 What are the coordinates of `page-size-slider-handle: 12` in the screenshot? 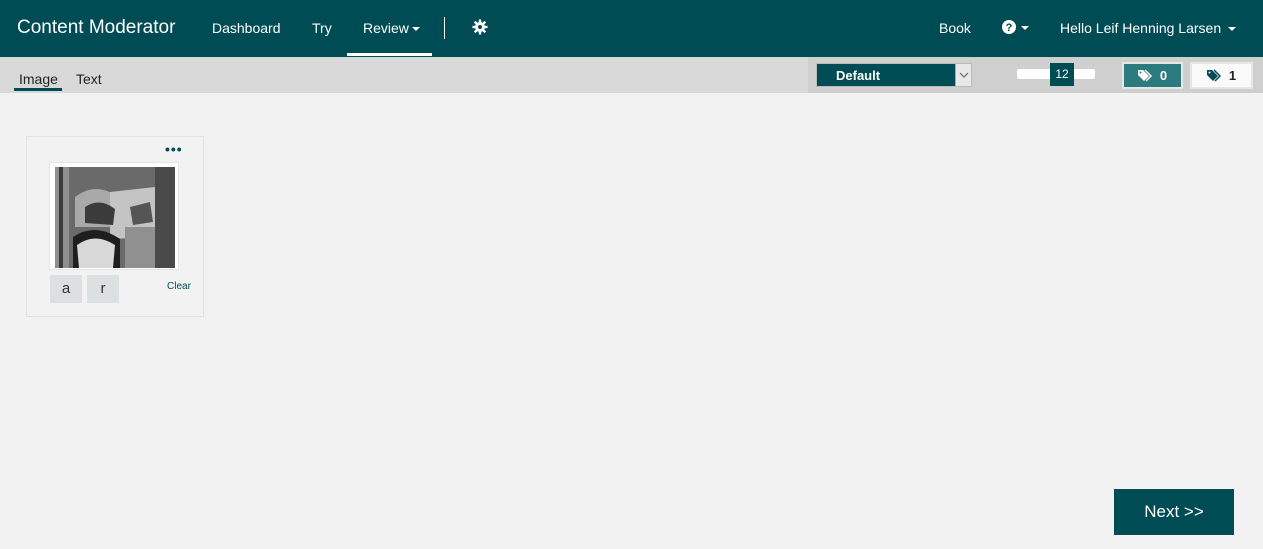 It's located at (1062, 74).